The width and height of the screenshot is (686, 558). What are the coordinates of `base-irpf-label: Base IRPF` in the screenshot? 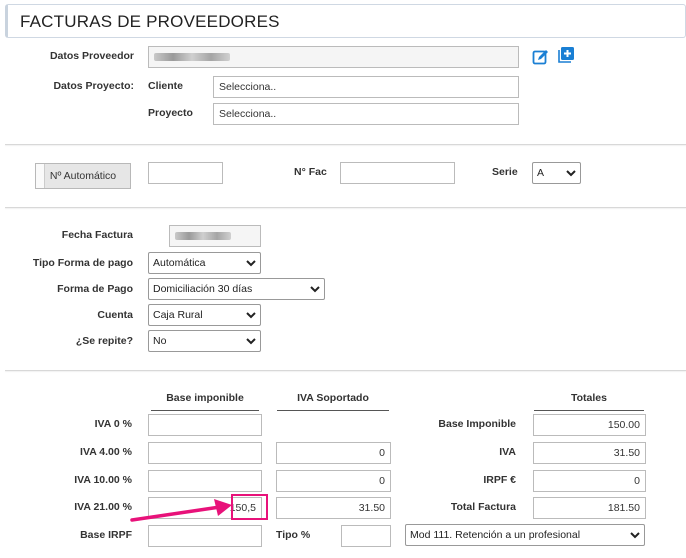 It's located at (106, 535).